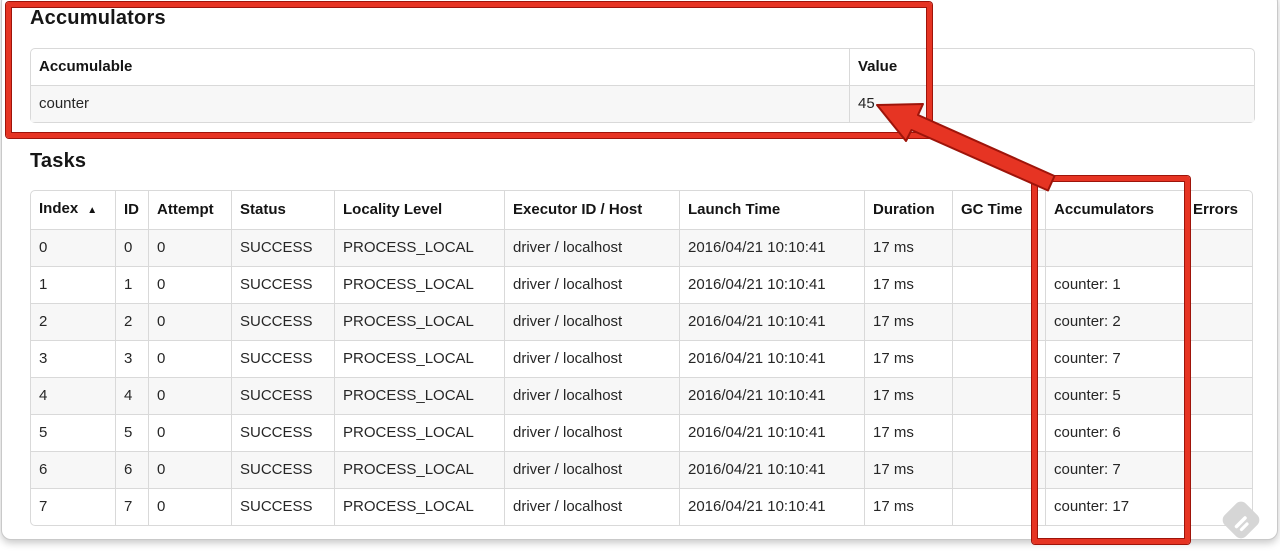 This screenshot has width=1280, height=556. I want to click on task-accumulators-cell: counter: 6, so click(1114, 432).